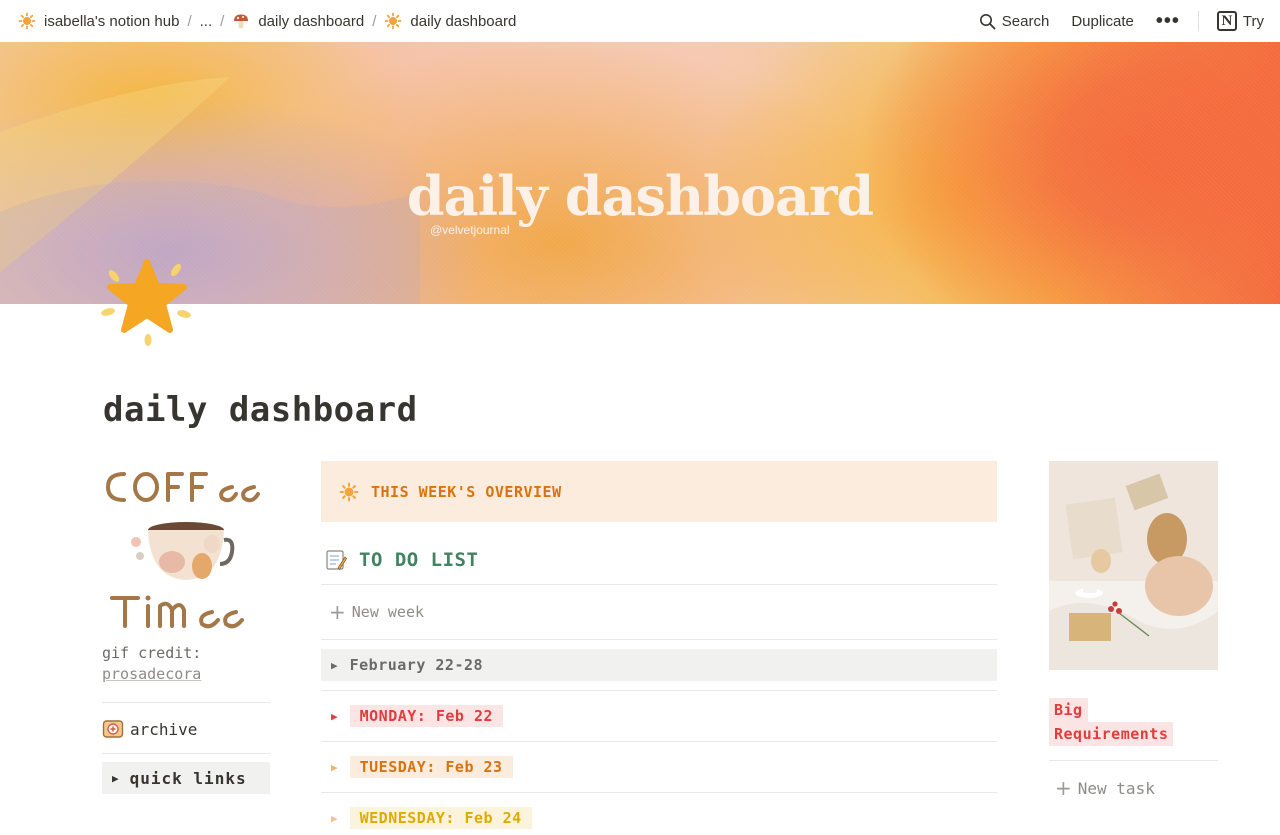 The height and width of the screenshot is (835, 1280). I want to click on gif-credit-link: prosadecora, so click(186, 674).